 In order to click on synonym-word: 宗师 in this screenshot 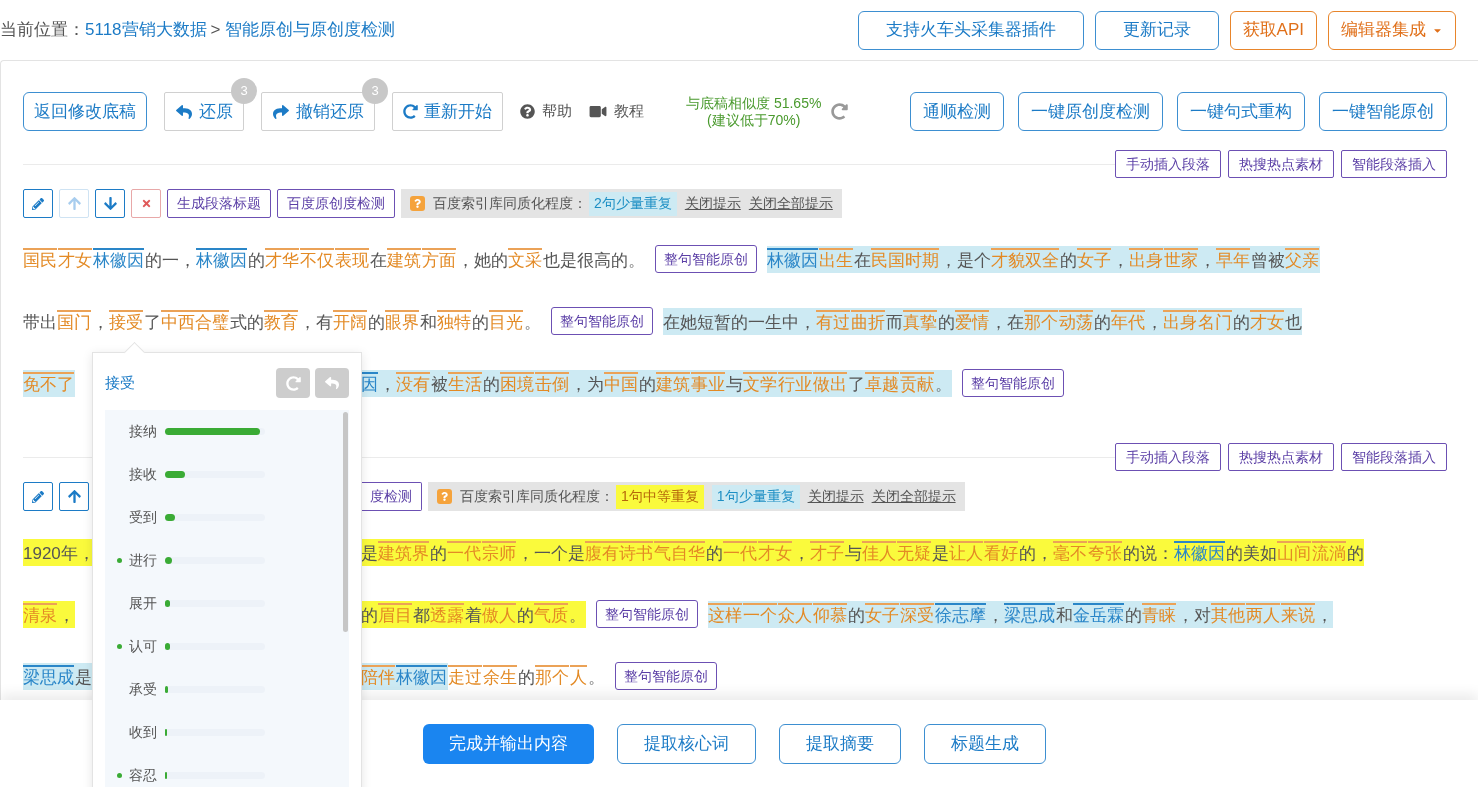, I will do `click(499, 552)`.